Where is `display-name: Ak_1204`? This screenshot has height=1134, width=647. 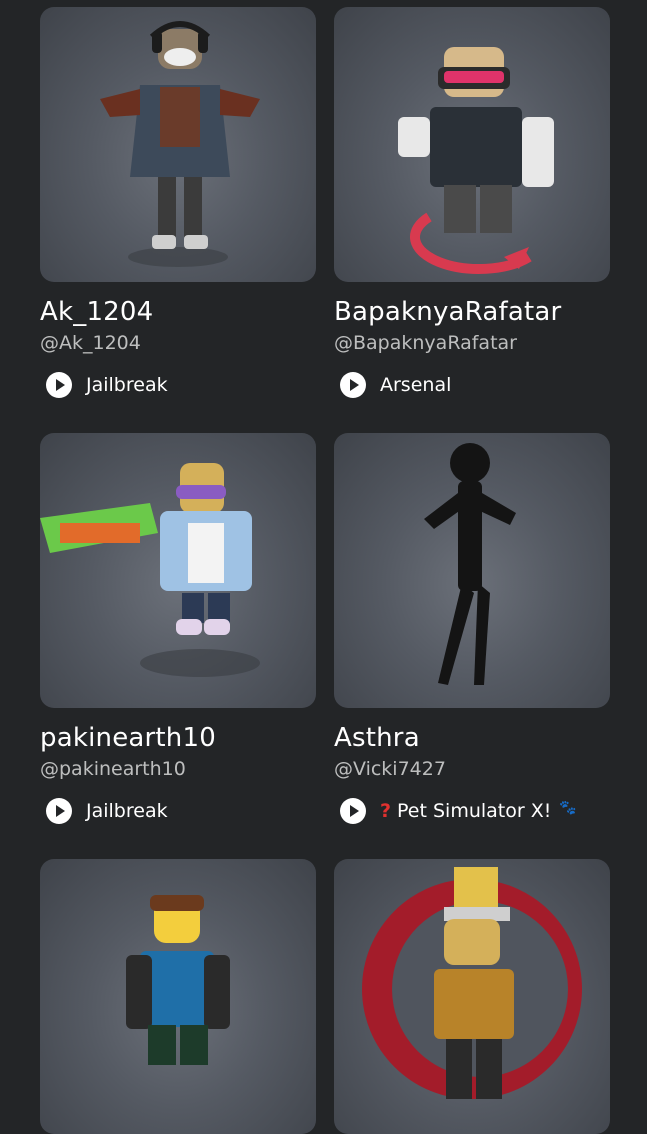
display-name: Ak_1204 is located at coordinates (178, 312).